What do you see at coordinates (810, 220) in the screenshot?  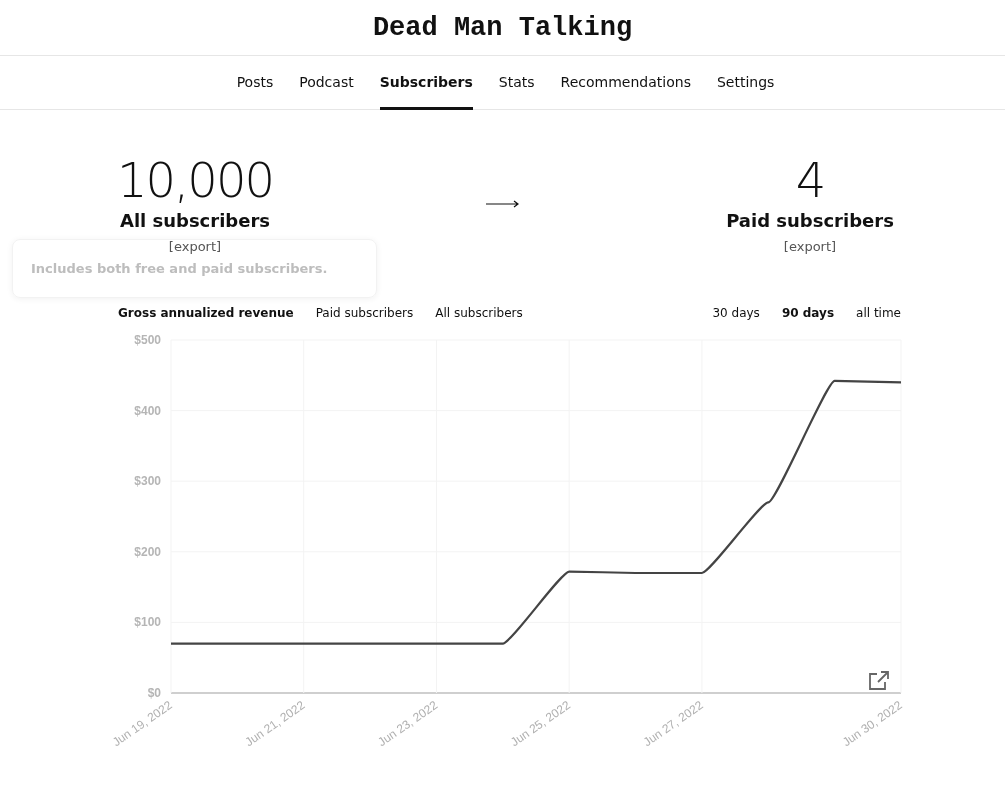 I see `stat-label: Paid subscribers` at bounding box center [810, 220].